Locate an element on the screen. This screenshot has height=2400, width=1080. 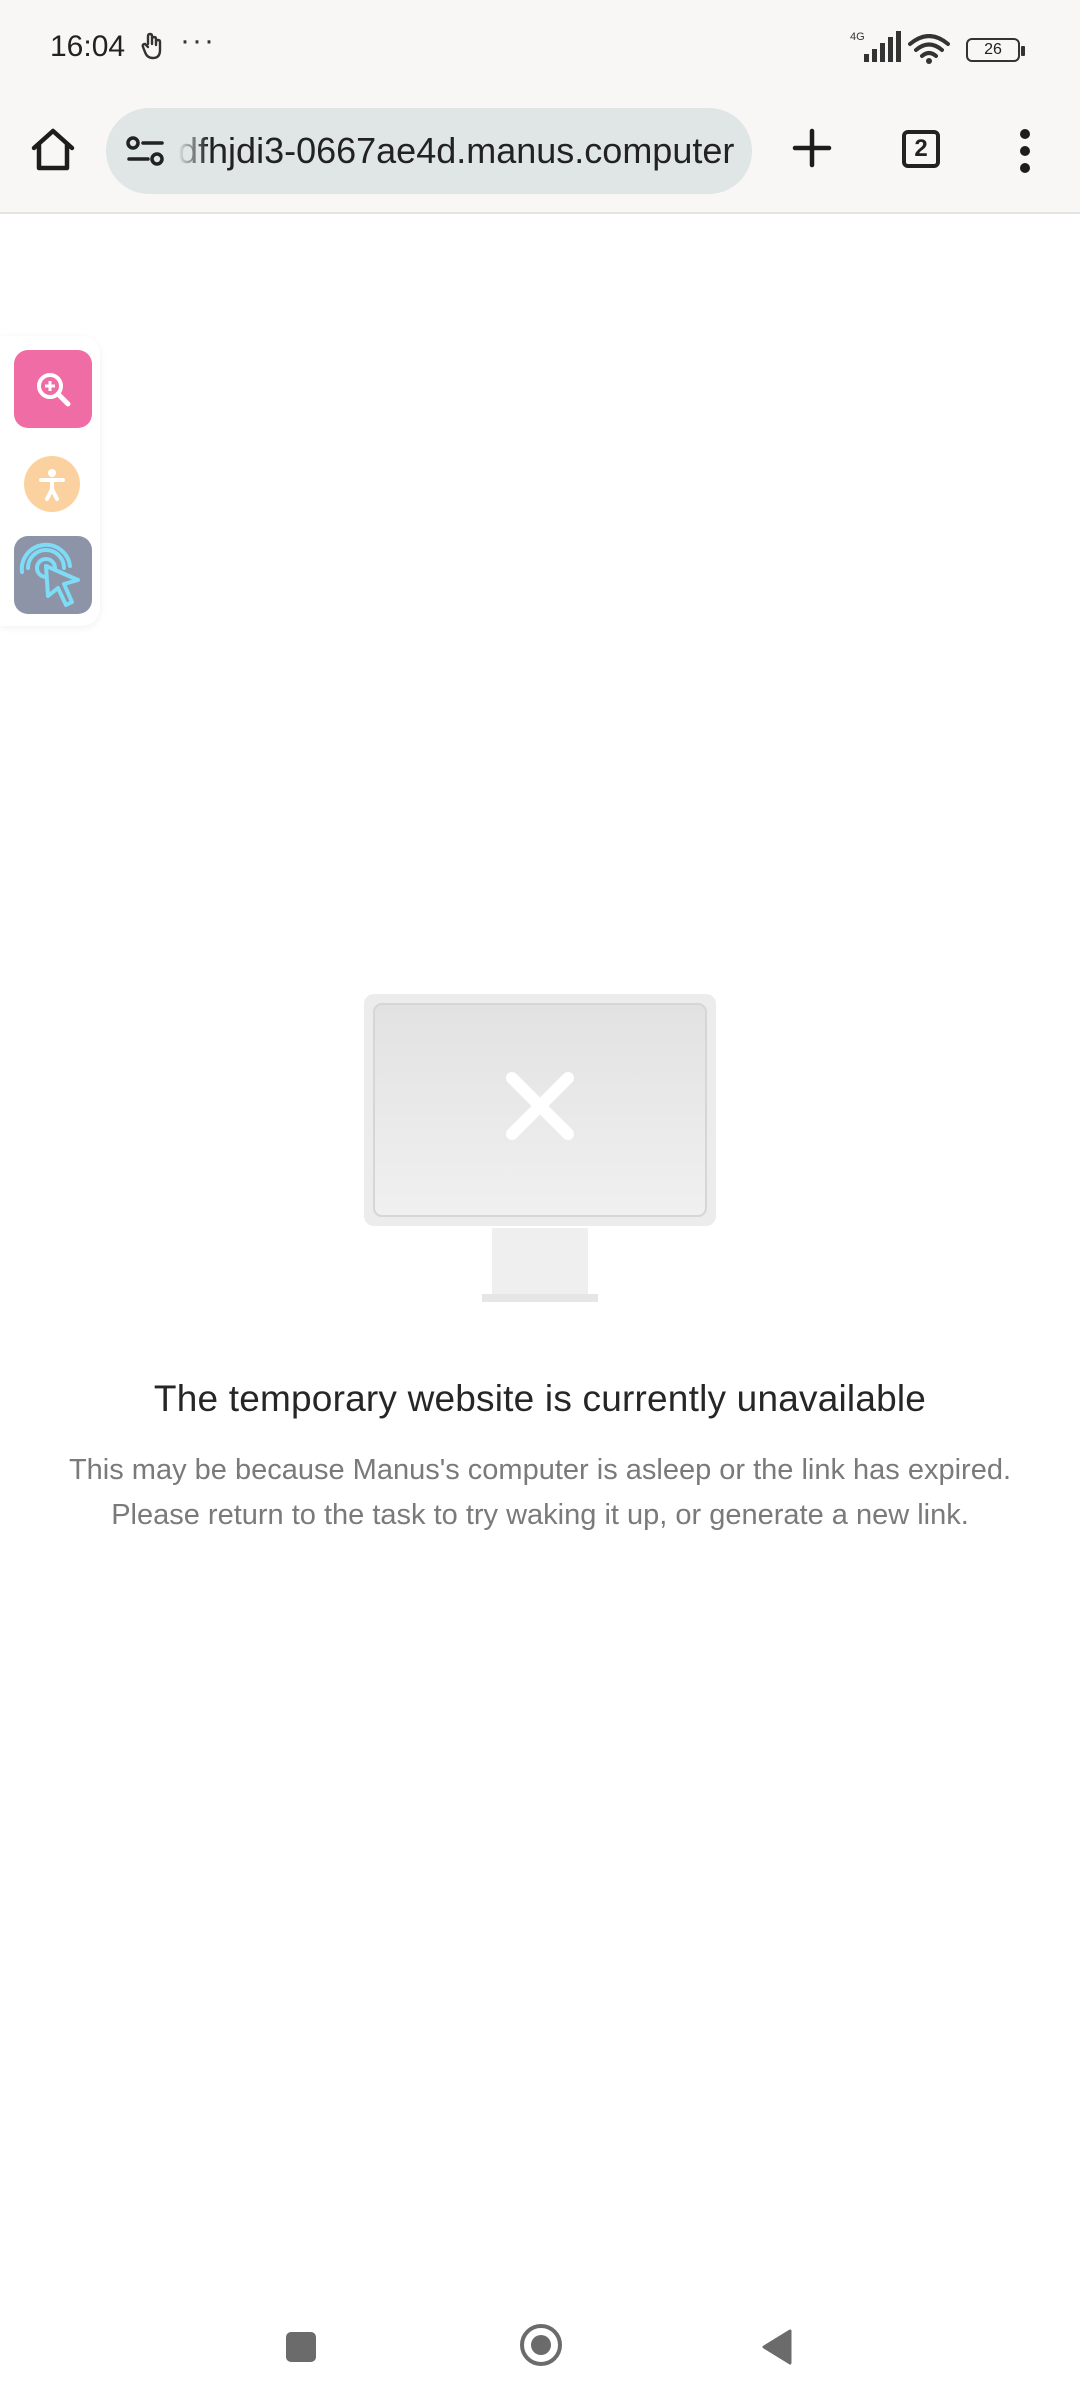
address-bar: dfhjdi3-0667ae4d.manus.computer is located at coordinates (429, 151).